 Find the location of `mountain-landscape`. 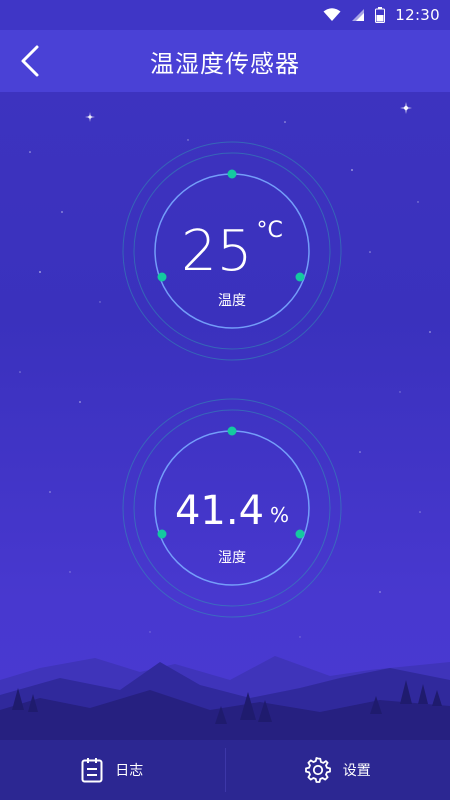

mountain-landscape is located at coordinates (225, 698).